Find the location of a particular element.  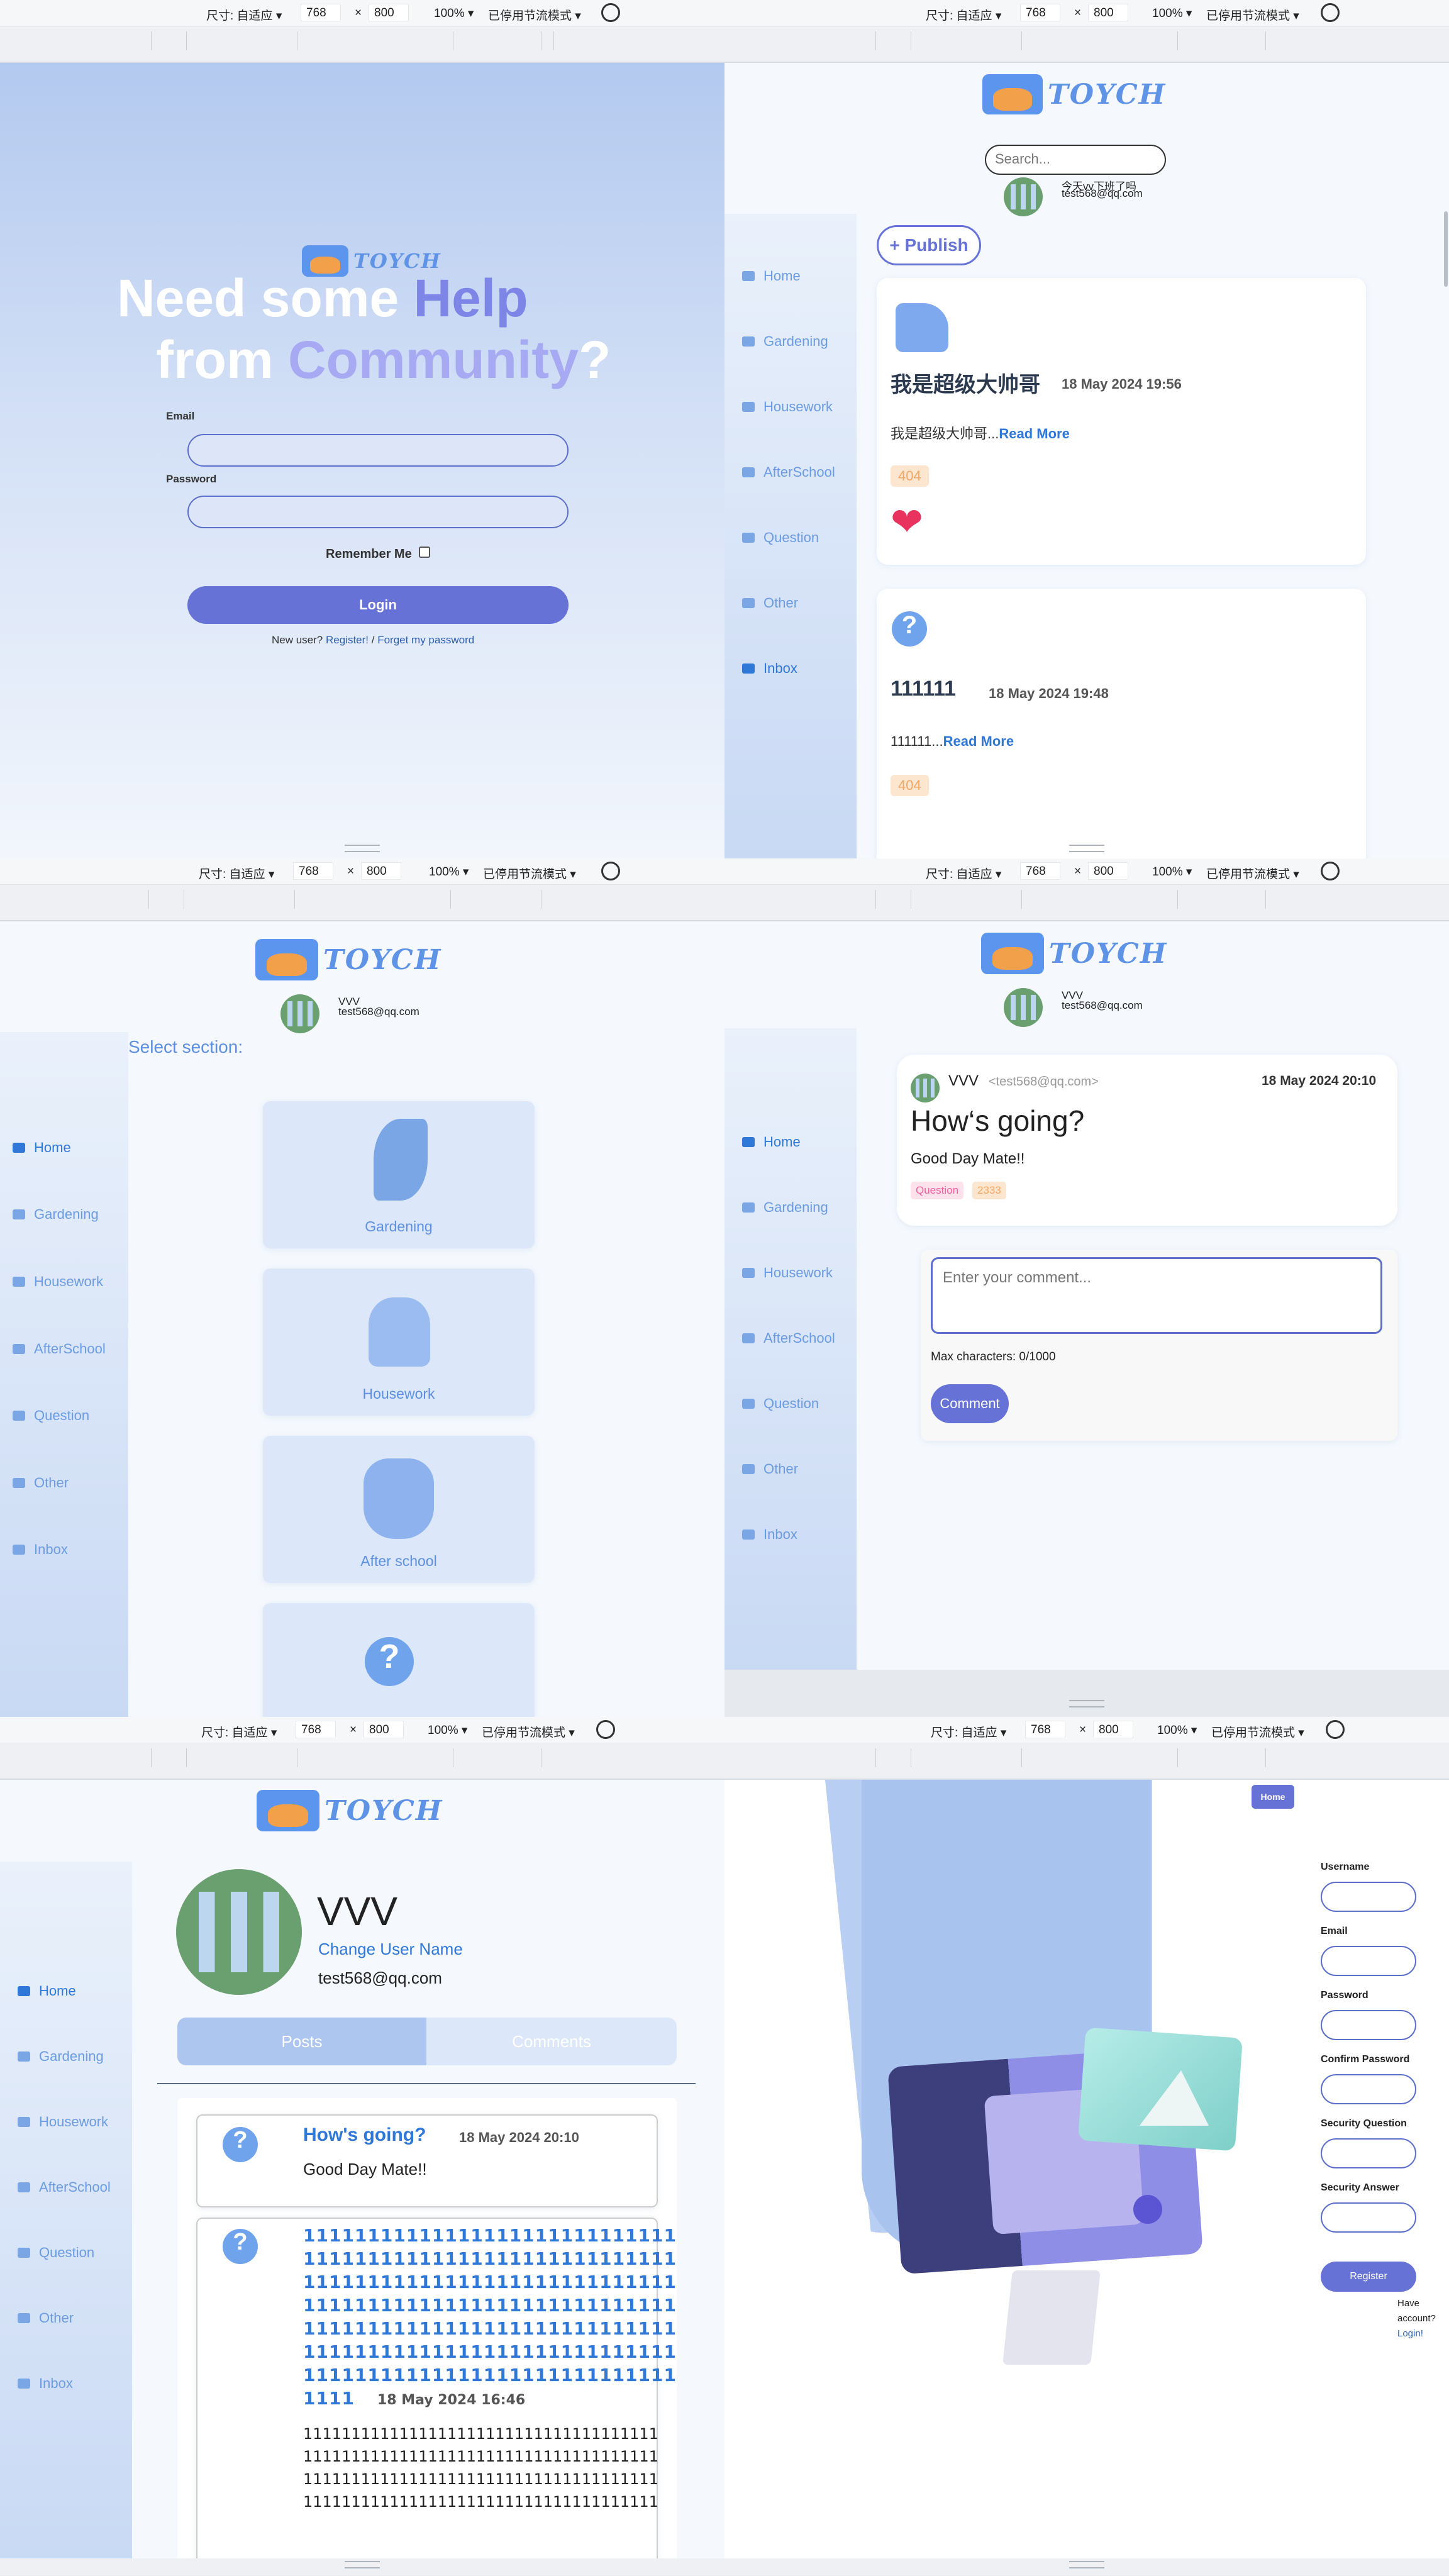

tag-2333: 2333 is located at coordinates (989, 1190).